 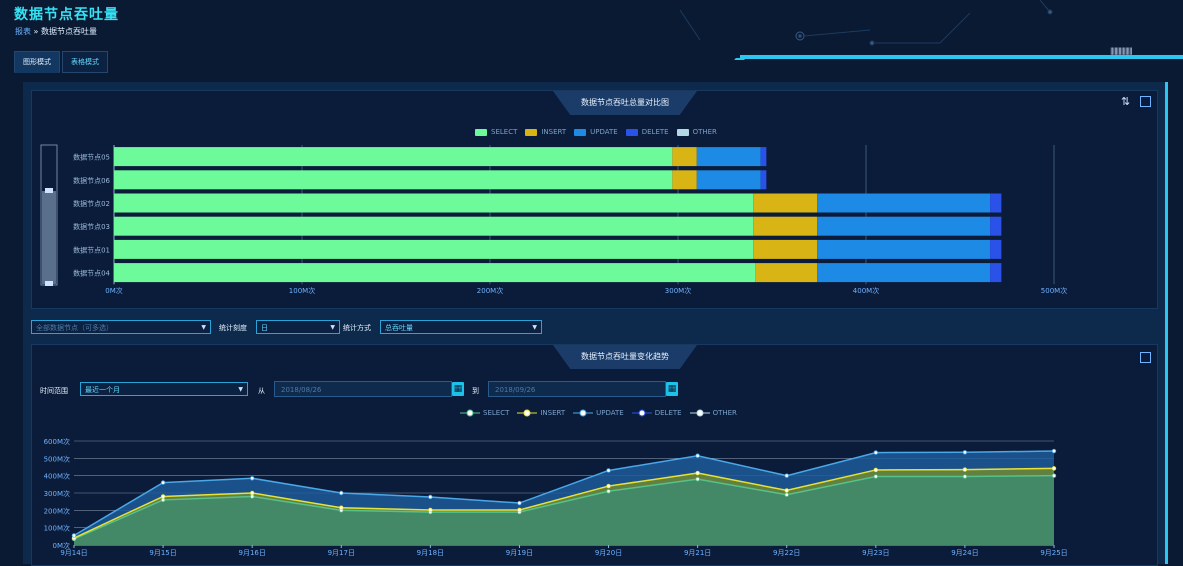 I want to click on x-tick-label: 9月23日, so click(x=875, y=553).